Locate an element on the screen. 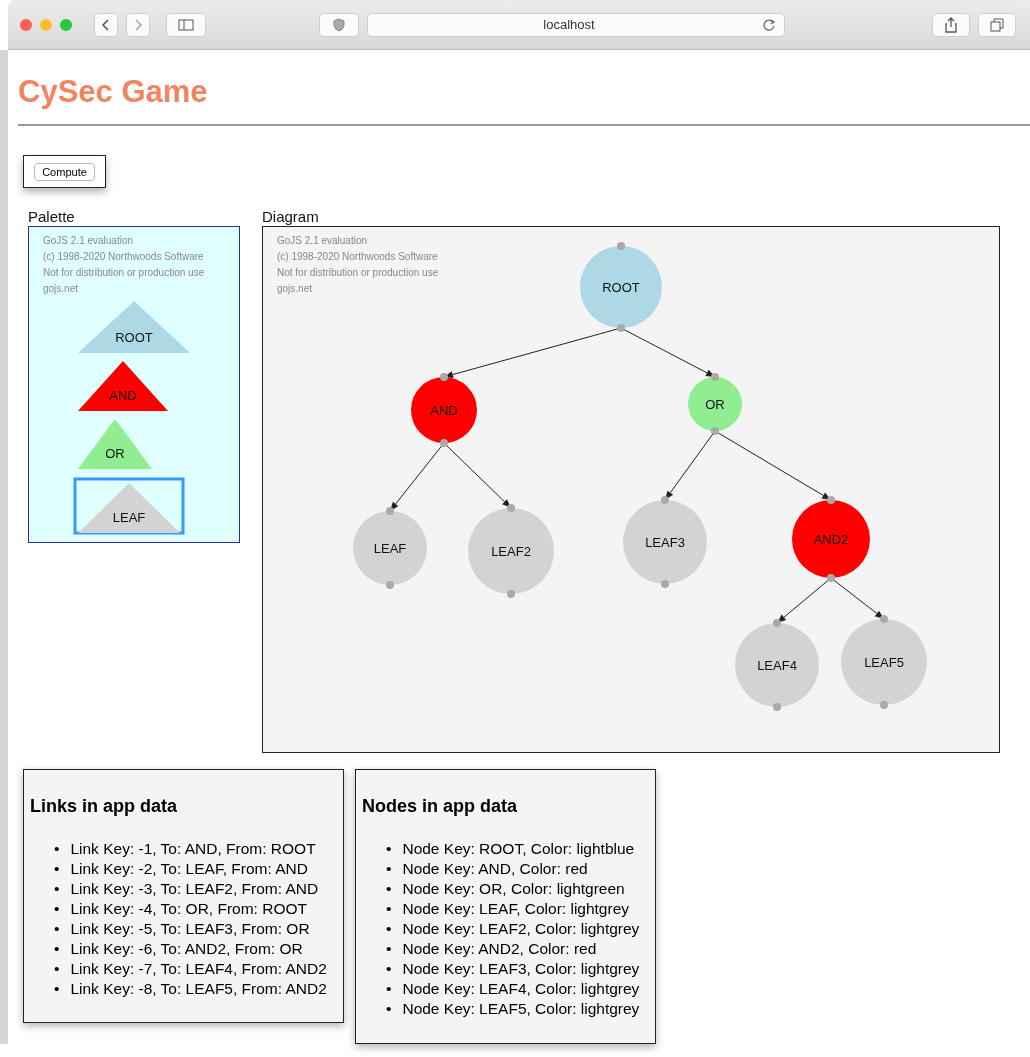 The image size is (1030, 1057). palette-node: AND is located at coordinates (123, 386).